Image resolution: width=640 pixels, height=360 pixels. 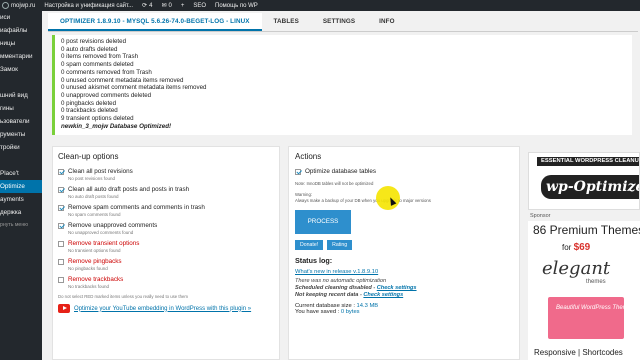 What do you see at coordinates (166, 264) in the screenshot?
I see `cleanup-option: Remove pingbacks No pingbacks found` at bounding box center [166, 264].